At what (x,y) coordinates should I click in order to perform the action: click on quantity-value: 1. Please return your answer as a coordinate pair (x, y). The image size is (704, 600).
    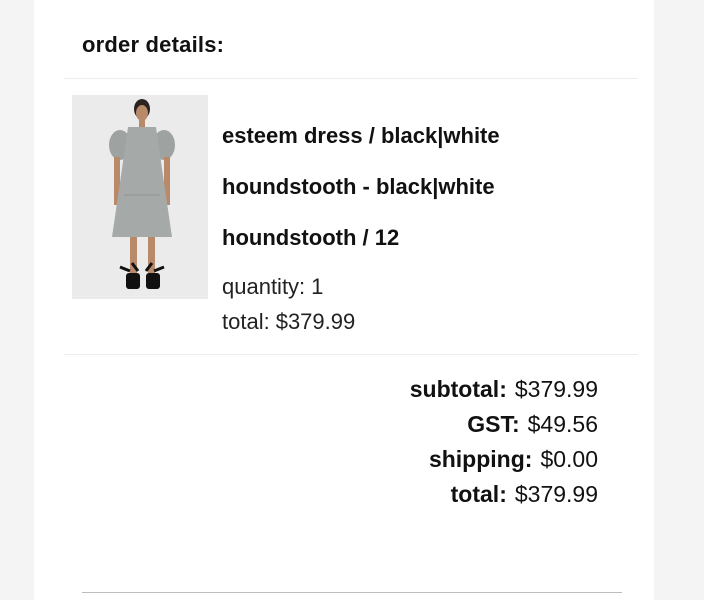
    Looking at the image, I should click on (317, 286).